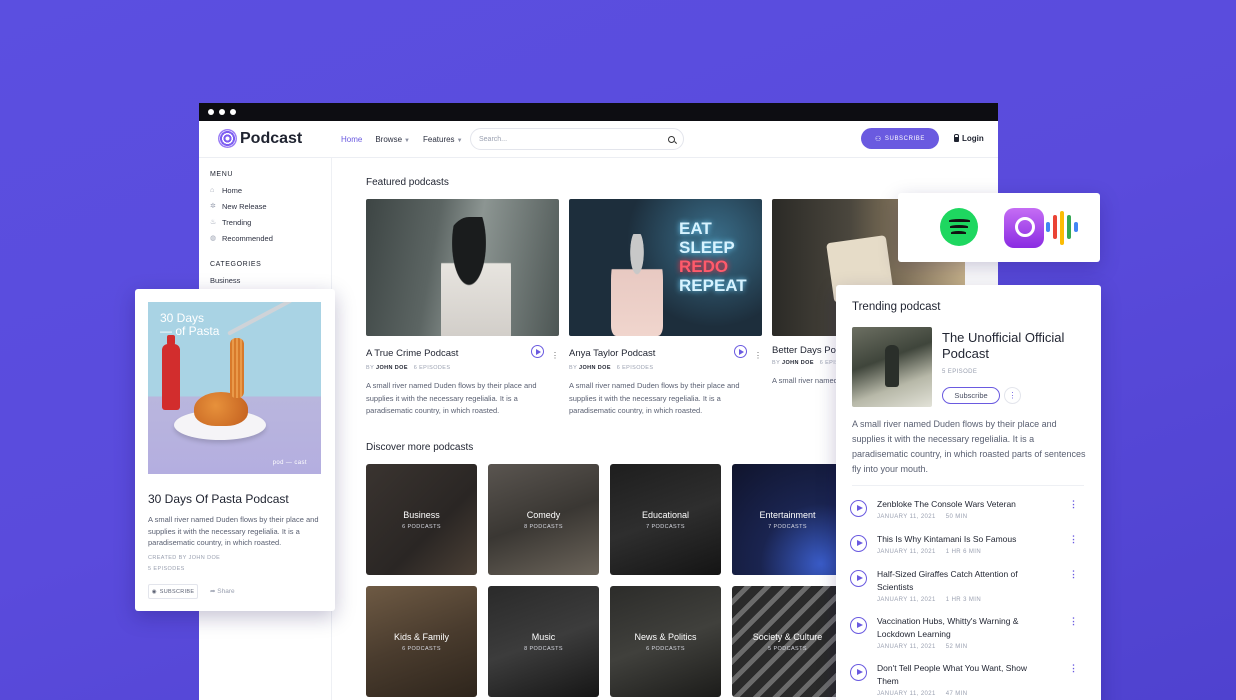 The image size is (1236, 700). What do you see at coordinates (171, 372) in the screenshot?
I see `ketchup-bottle-illustration` at bounding box center [171, 372].